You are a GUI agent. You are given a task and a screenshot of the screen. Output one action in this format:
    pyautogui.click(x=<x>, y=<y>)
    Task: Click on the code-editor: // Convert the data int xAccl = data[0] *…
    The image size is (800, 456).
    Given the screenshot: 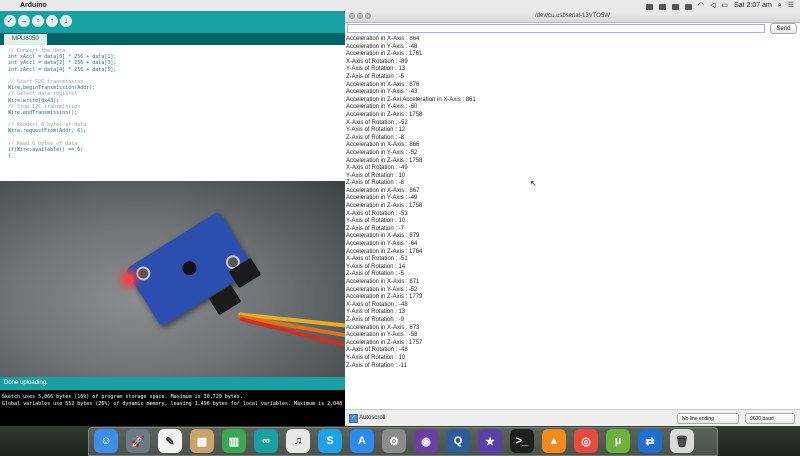 What is the action you would take?
    pyautogui.click(x=172, y=110)
    